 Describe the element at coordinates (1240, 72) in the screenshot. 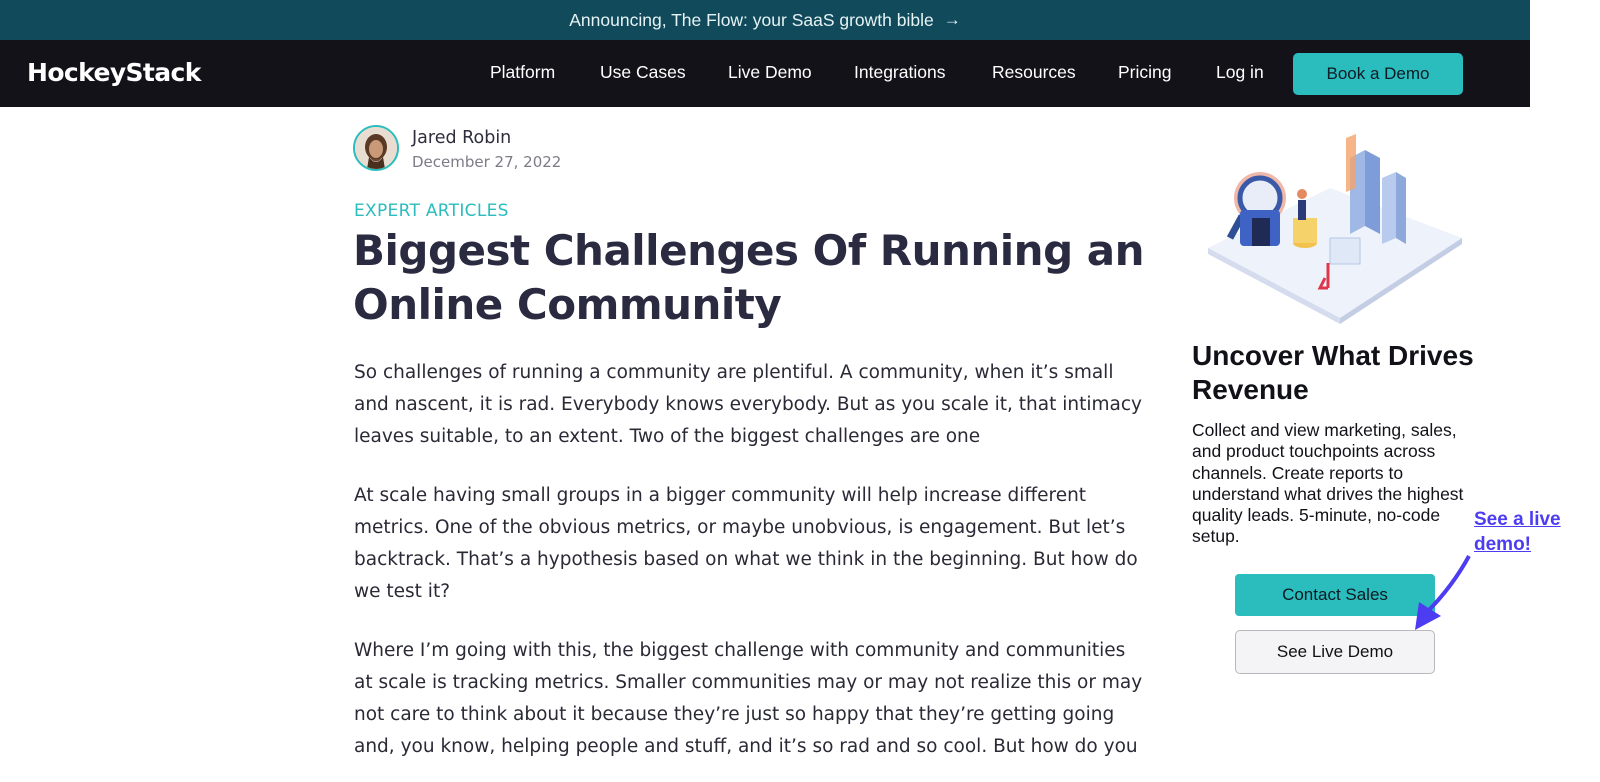

I see `nav-item-login: Log in` at that location.